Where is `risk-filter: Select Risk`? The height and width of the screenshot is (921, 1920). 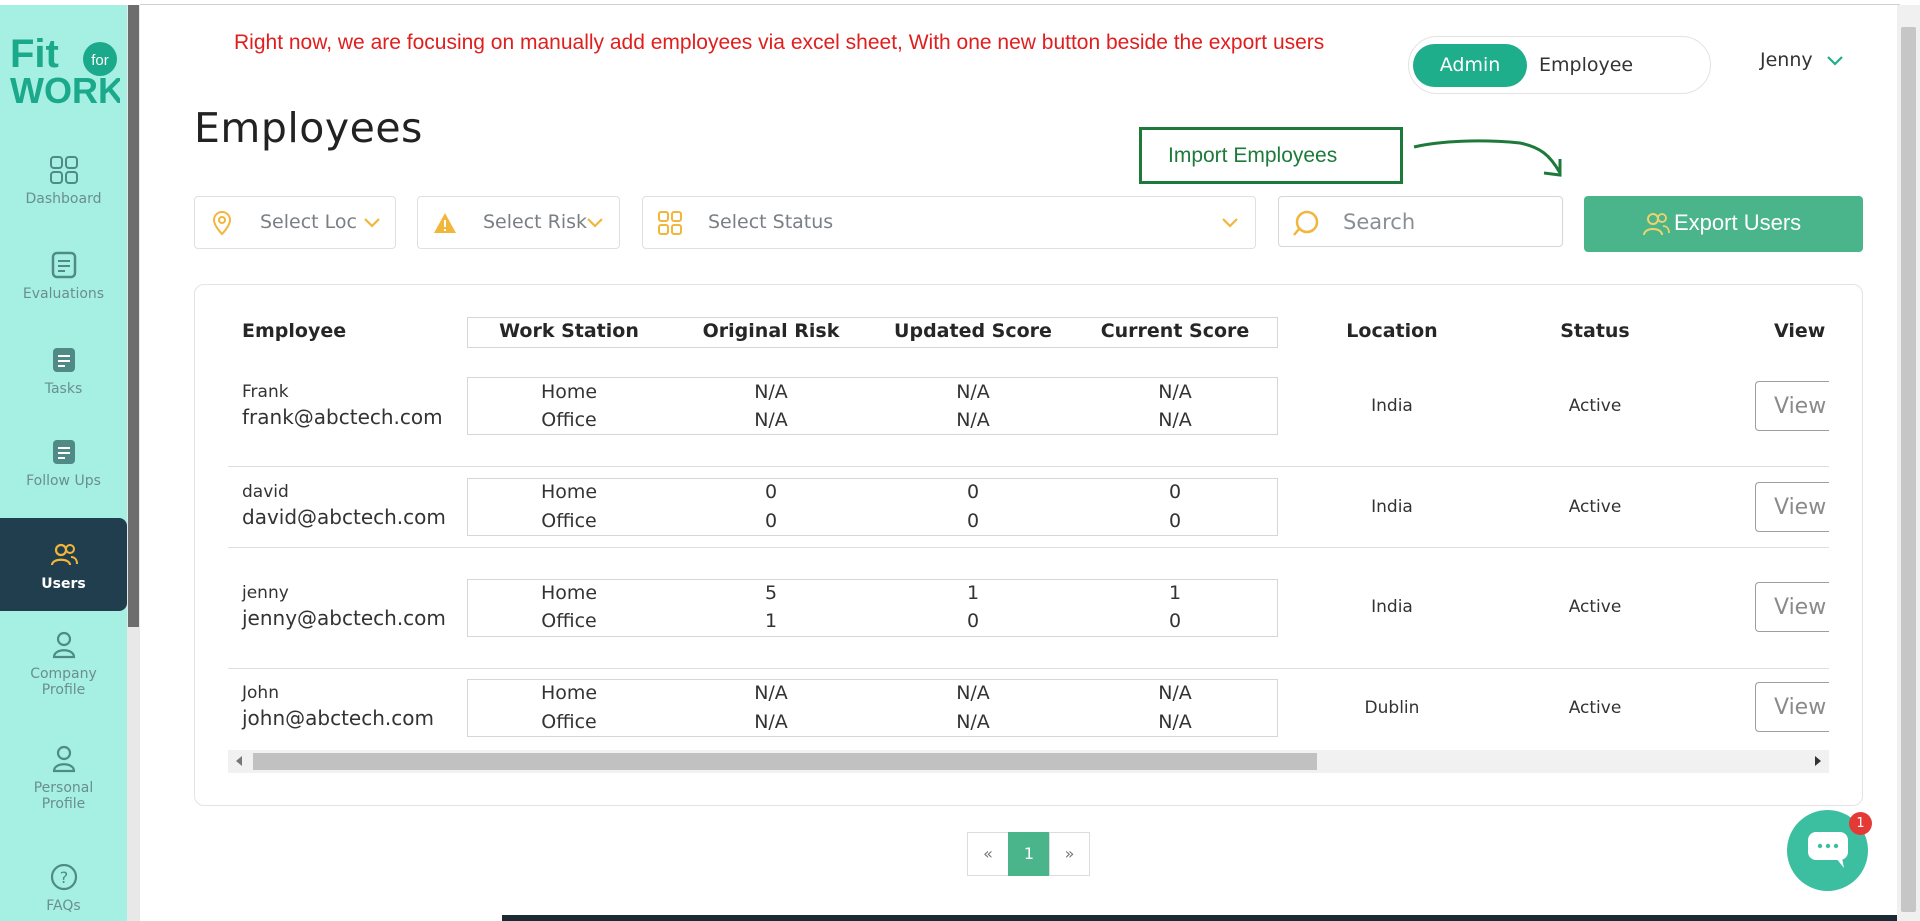
risk-filter: Select Risk is located at coordinates (518, 222).